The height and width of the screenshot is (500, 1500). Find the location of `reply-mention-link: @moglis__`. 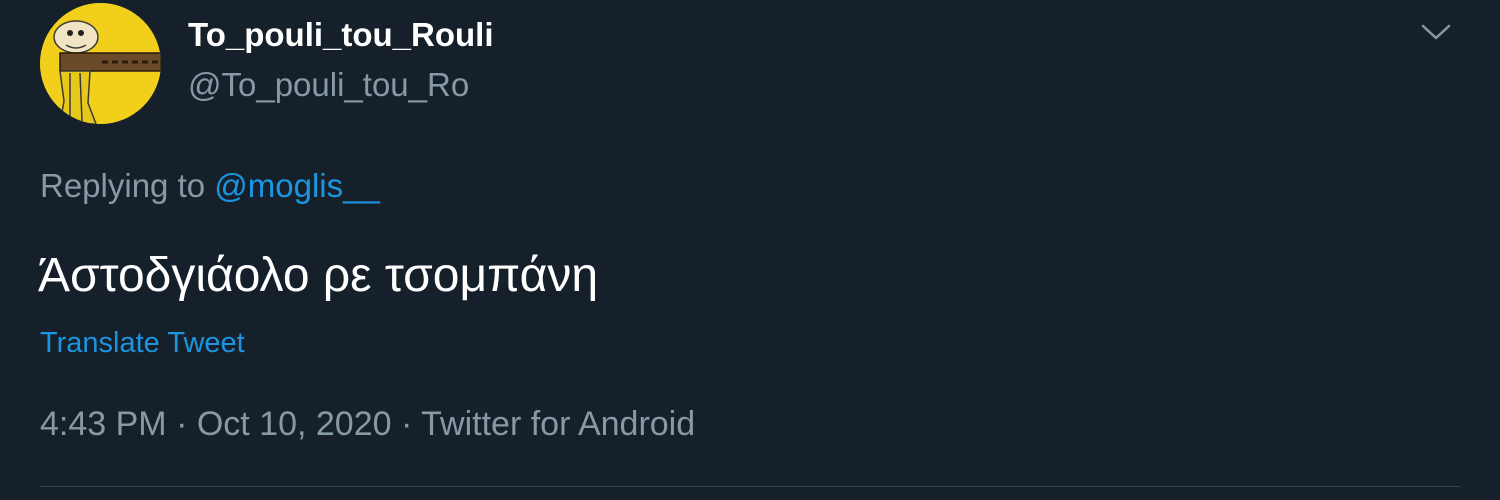

reply-mention-link: @moglis__ is located at coordinates (297, 185).